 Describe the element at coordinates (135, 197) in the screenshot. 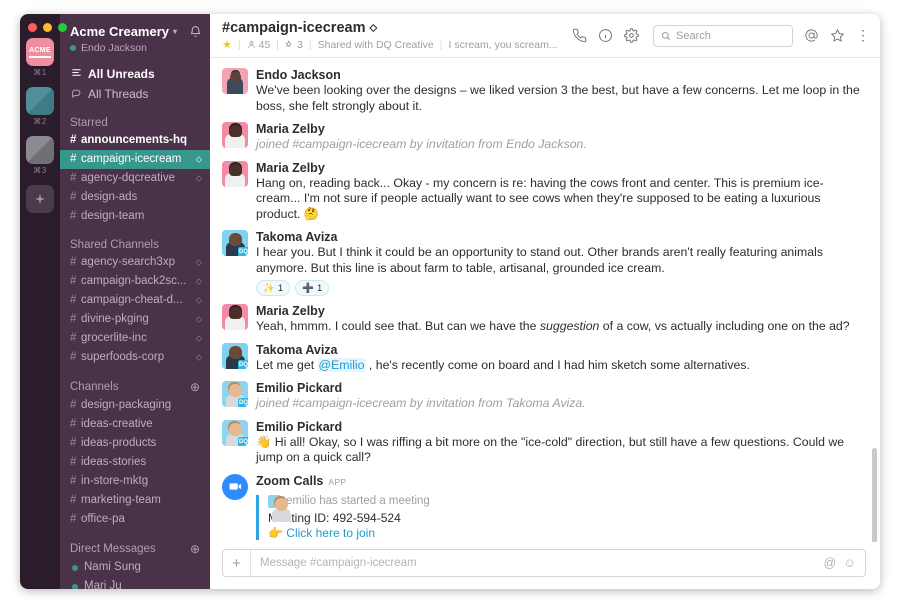

I see `sidebar-channel-design-ads: # design-ads` at that location.